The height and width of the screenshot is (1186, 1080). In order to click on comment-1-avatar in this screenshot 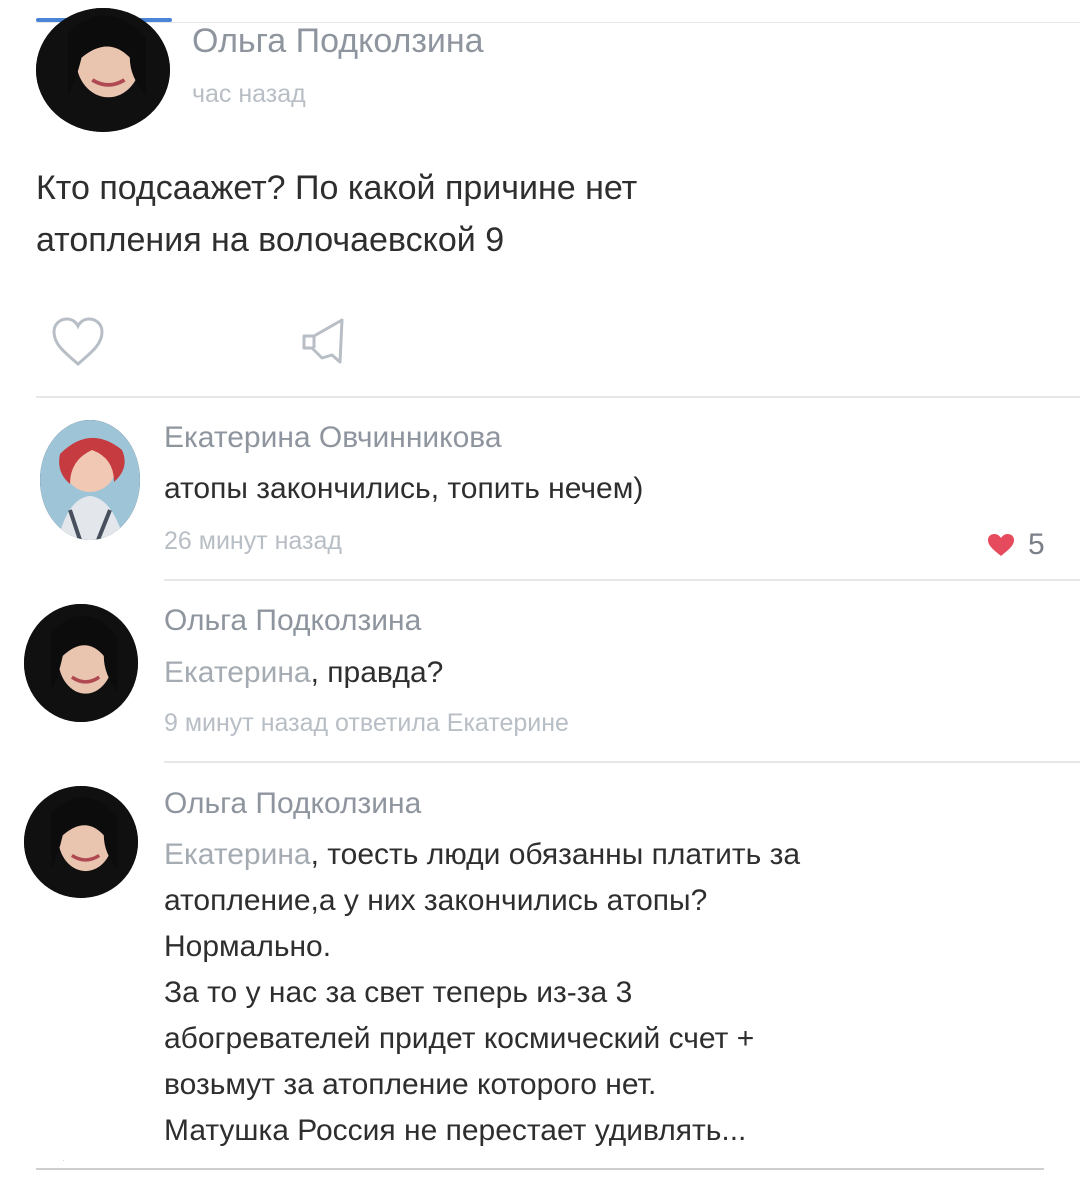, I will do `click(90, 480)`.